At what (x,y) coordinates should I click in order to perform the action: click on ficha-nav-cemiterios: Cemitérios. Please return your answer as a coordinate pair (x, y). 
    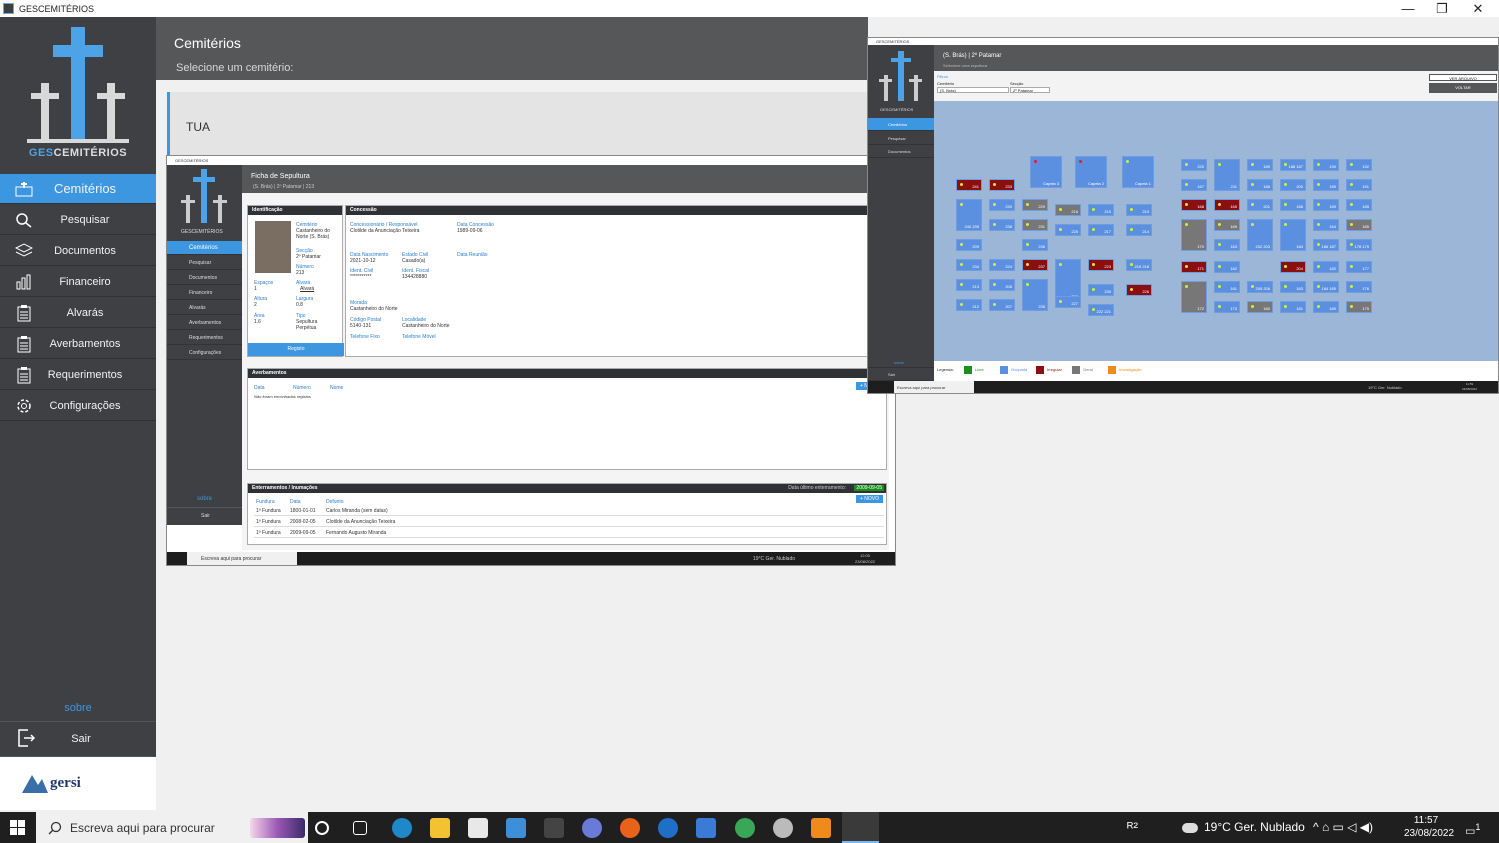
    Looking at the image, I should click on (204, 248).